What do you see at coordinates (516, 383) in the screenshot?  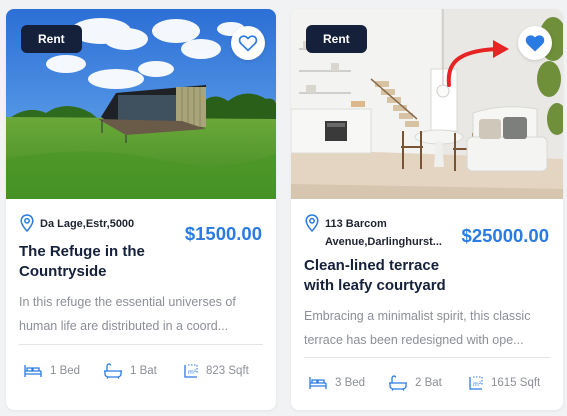 I see `area-size: 1615 Sqft` at bounding box center [516, 383].